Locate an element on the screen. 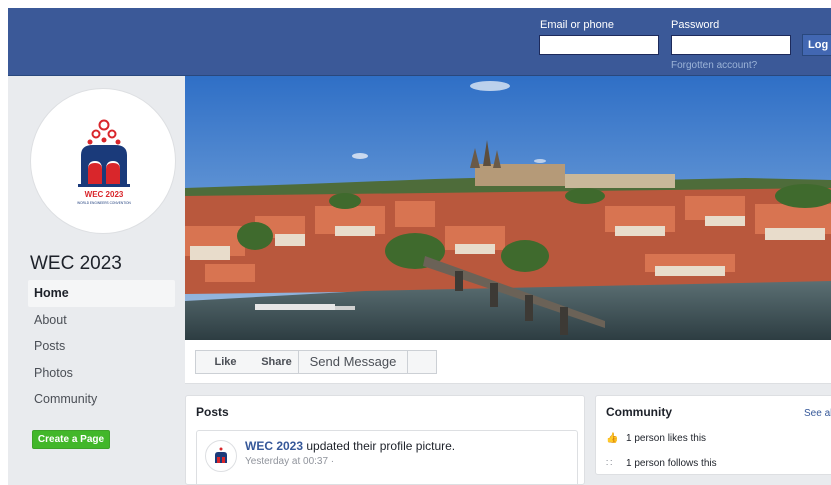 This screenshot has width=831, height=485. sidebar-nav: Home About Posts Photos Community is located at coordinates (101, 346).